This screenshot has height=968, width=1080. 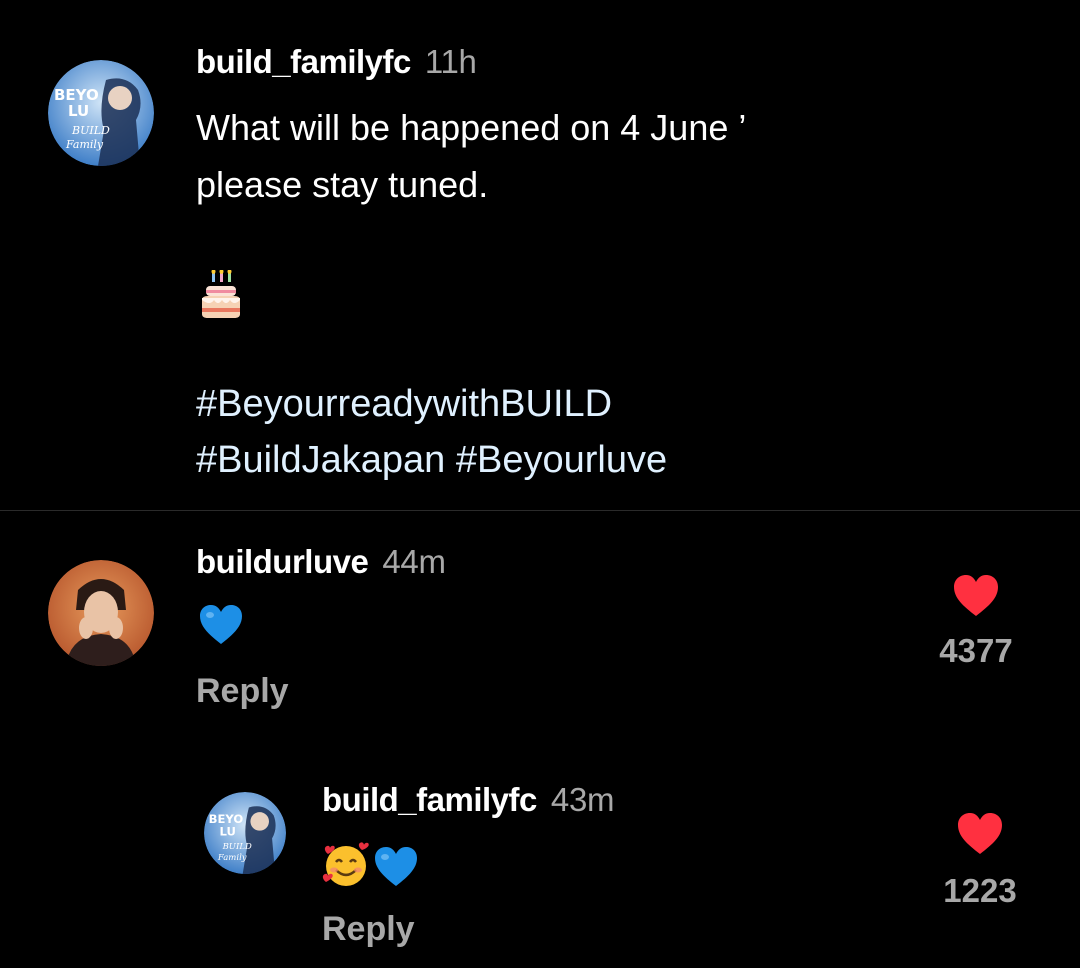 I want to click on caption-line-2: please stay tuned., so click(x=342, y=184).